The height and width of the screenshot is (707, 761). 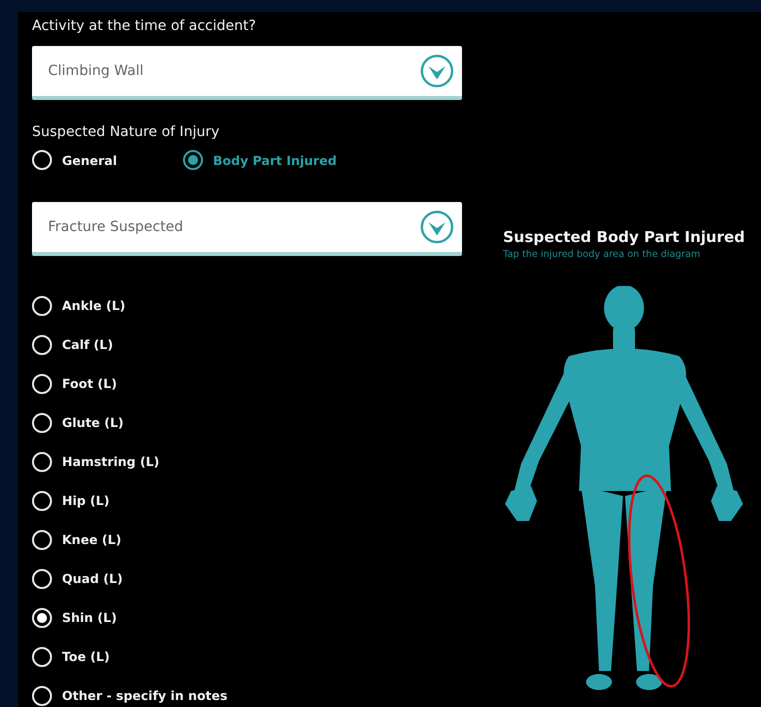 What do you see at coordinates (247, 229) in the screenshot?
I see `injury-type-dropdown: Fracture Suspected` at bounding box center [247, 229].